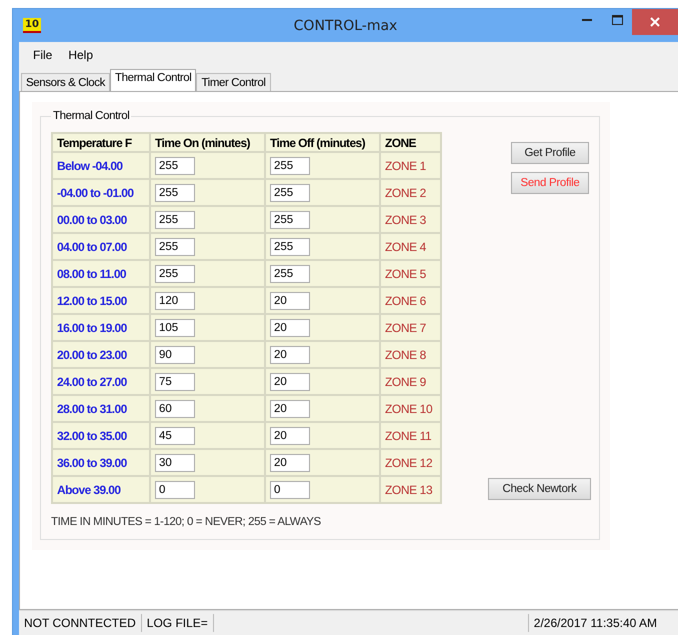  I want to click on group-title: Thermal Control, so click(91, 116).